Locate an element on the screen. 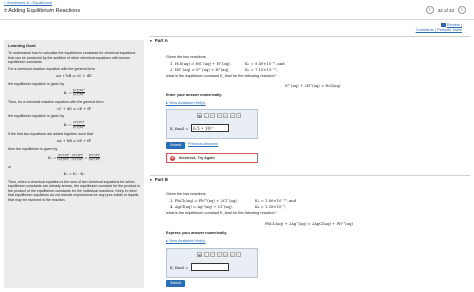  part-b-top-divider is located at coordinates (310, 175).